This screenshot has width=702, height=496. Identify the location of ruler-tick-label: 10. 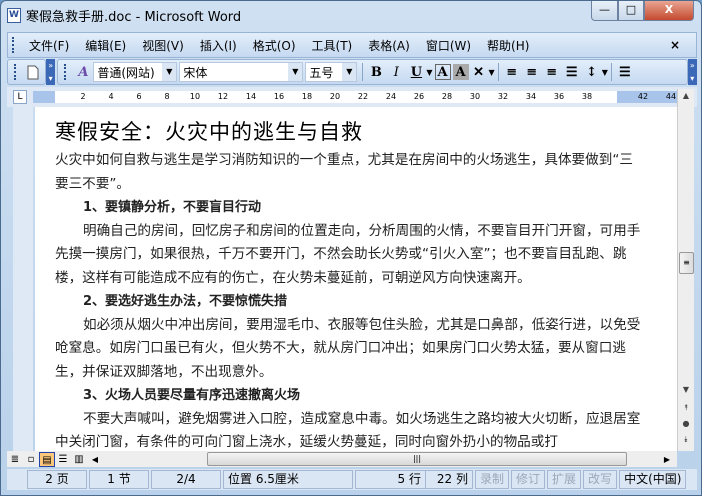
(195, 96).